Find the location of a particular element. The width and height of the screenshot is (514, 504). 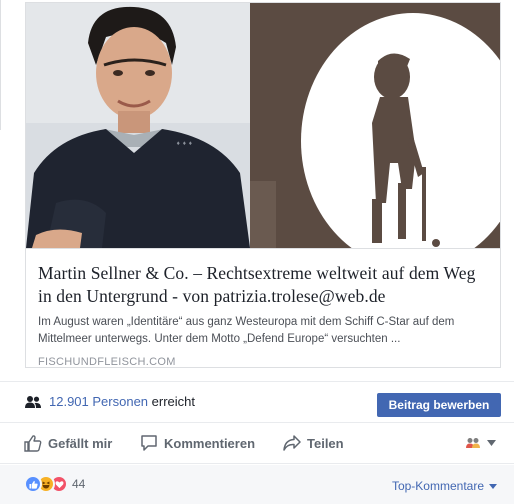

reach-suffix: erreicht is located at coordinates (173, 401).